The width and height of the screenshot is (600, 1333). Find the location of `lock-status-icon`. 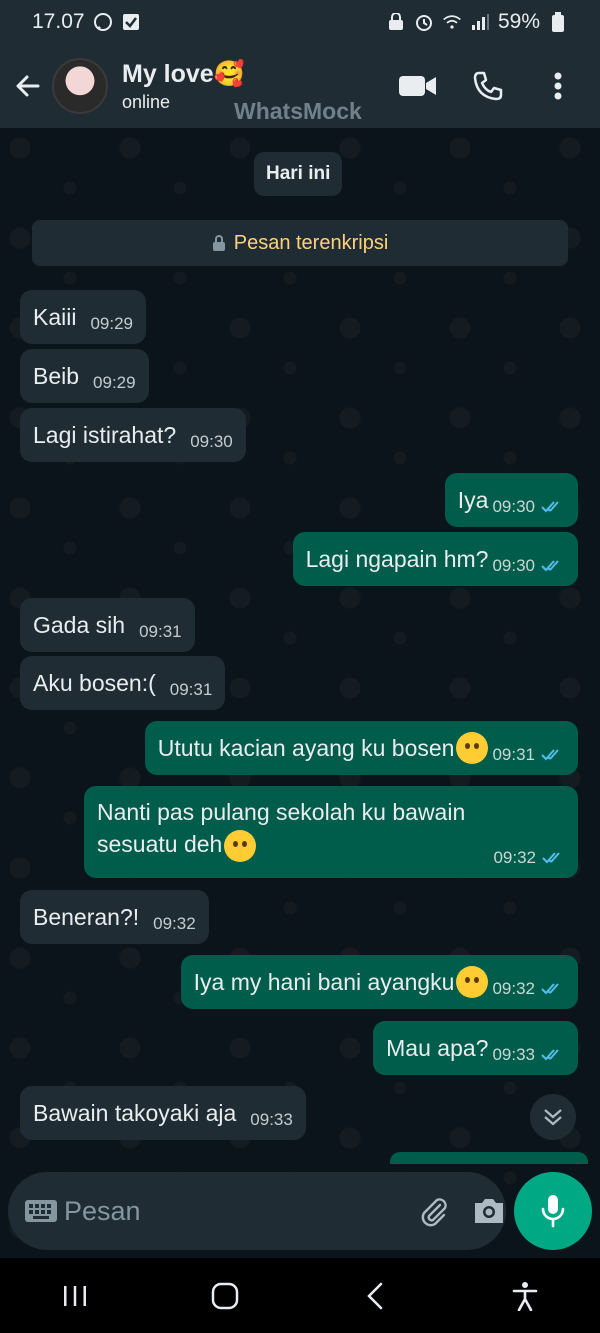

lock-status-icon is located at coordinates (396, 22).